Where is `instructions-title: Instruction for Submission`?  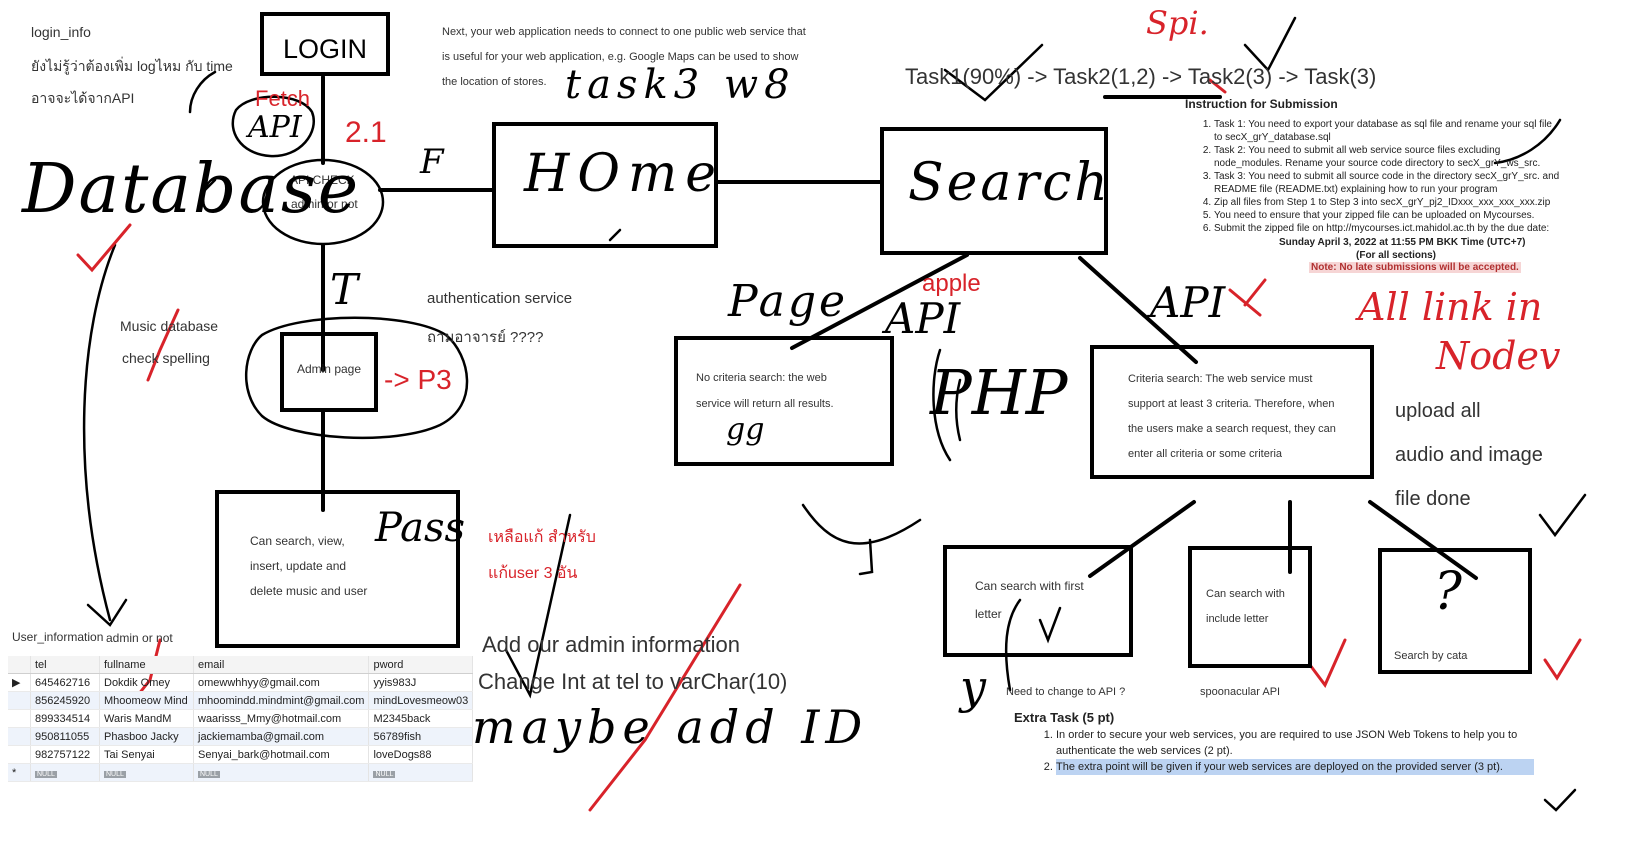 instructions-title: Instruction for Submission is located at coordinates (1261, 104).